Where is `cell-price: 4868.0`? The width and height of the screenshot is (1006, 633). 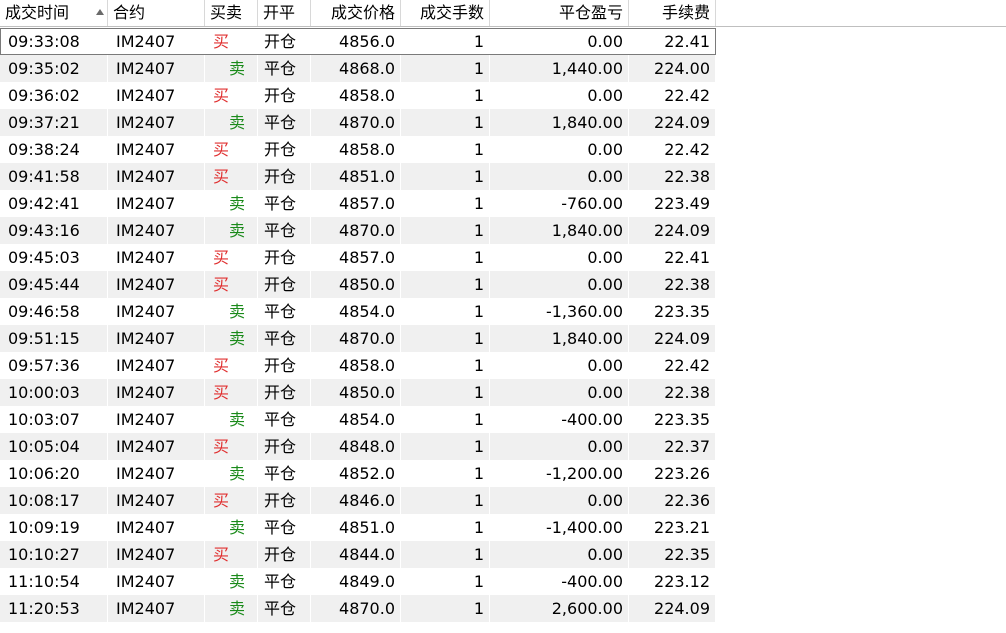 cell-price: 4868.0 is located at coordinates (356, 68).